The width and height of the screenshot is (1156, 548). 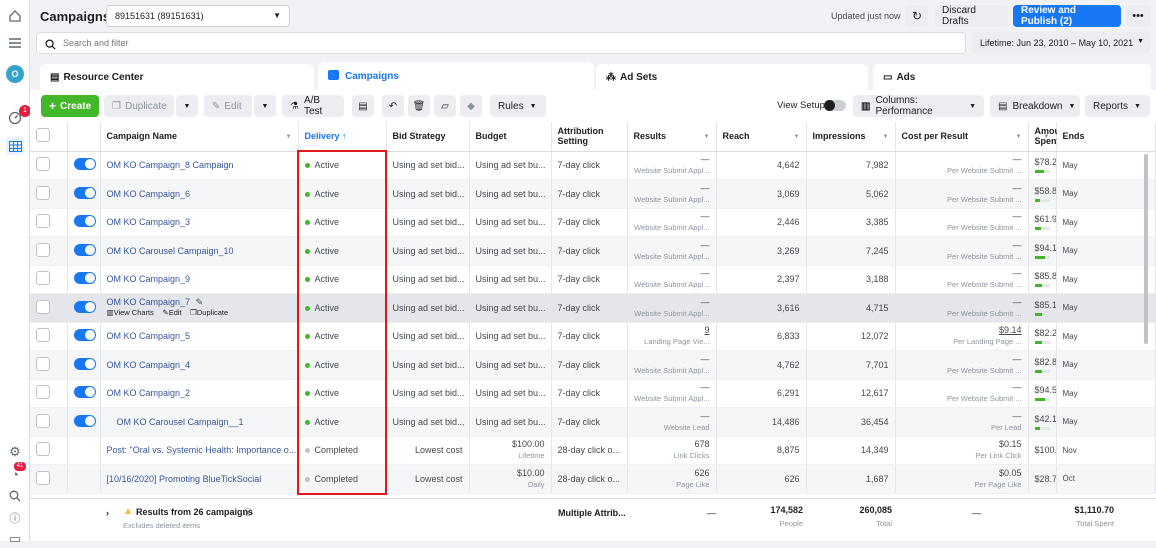 What do you see at coordinates (917, 16) in the screenshot?
I see `refresh-button: ↻` at bounding box center [917, 16].